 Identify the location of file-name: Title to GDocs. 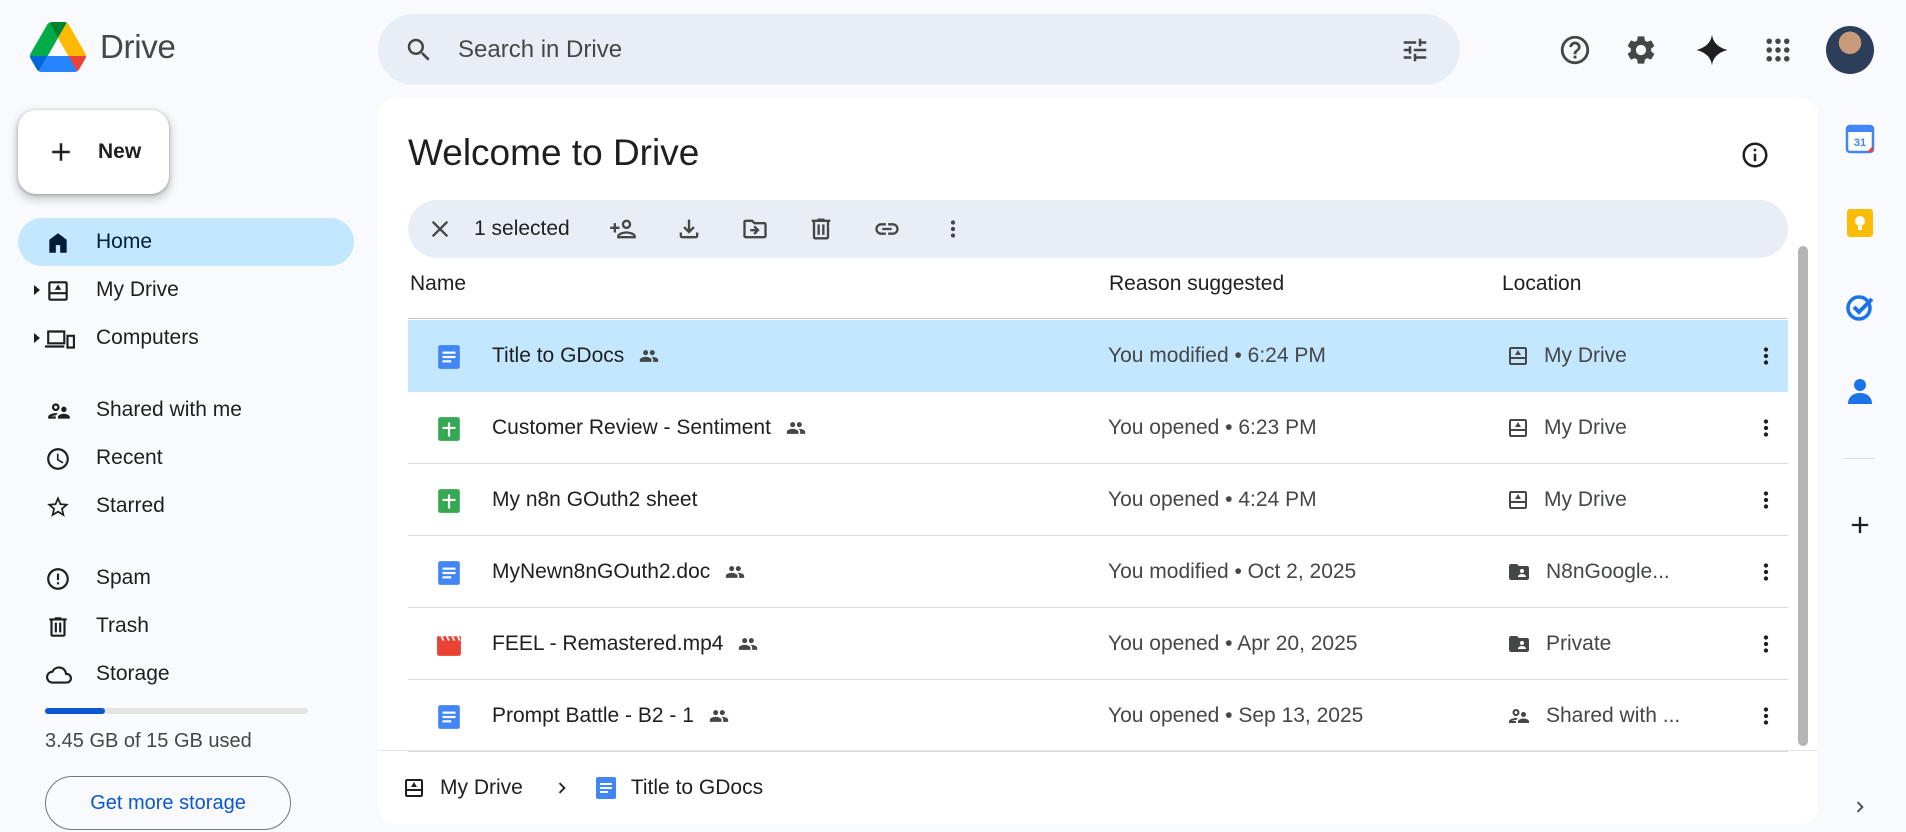
(558, 355).